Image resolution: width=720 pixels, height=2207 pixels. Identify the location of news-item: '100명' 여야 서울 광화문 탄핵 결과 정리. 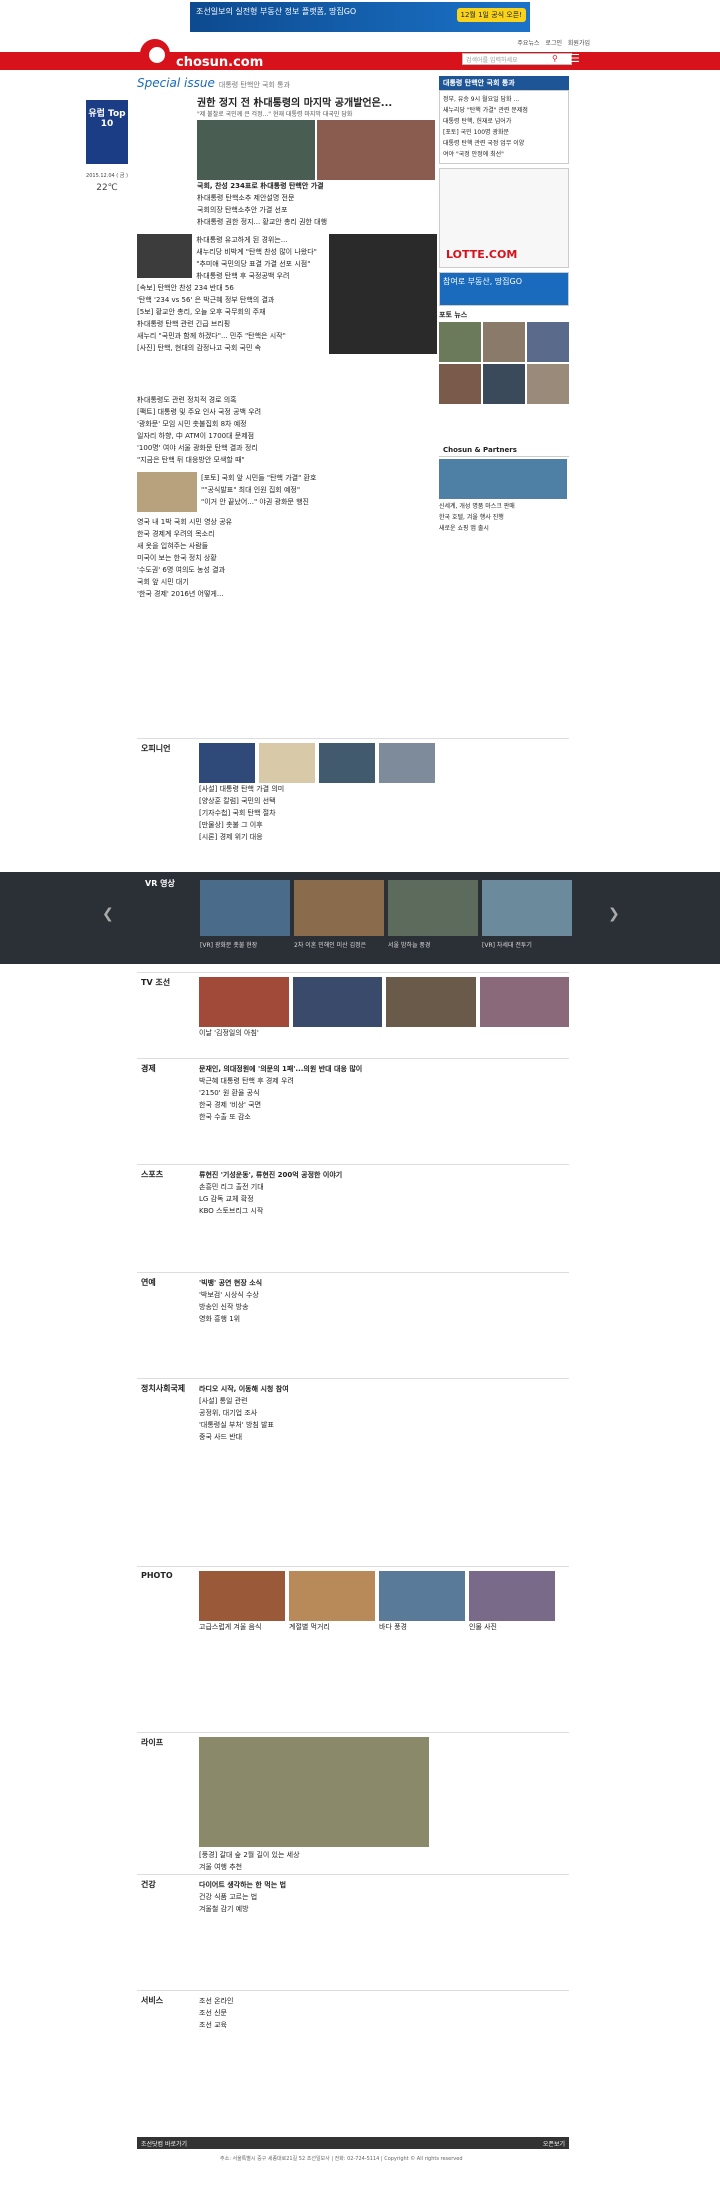
(287, 448).